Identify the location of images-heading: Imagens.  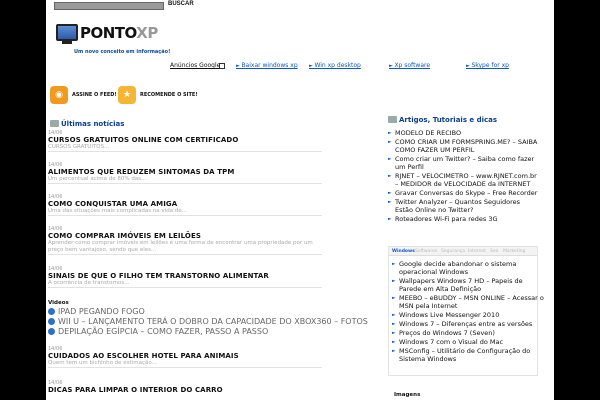
(407, 395).